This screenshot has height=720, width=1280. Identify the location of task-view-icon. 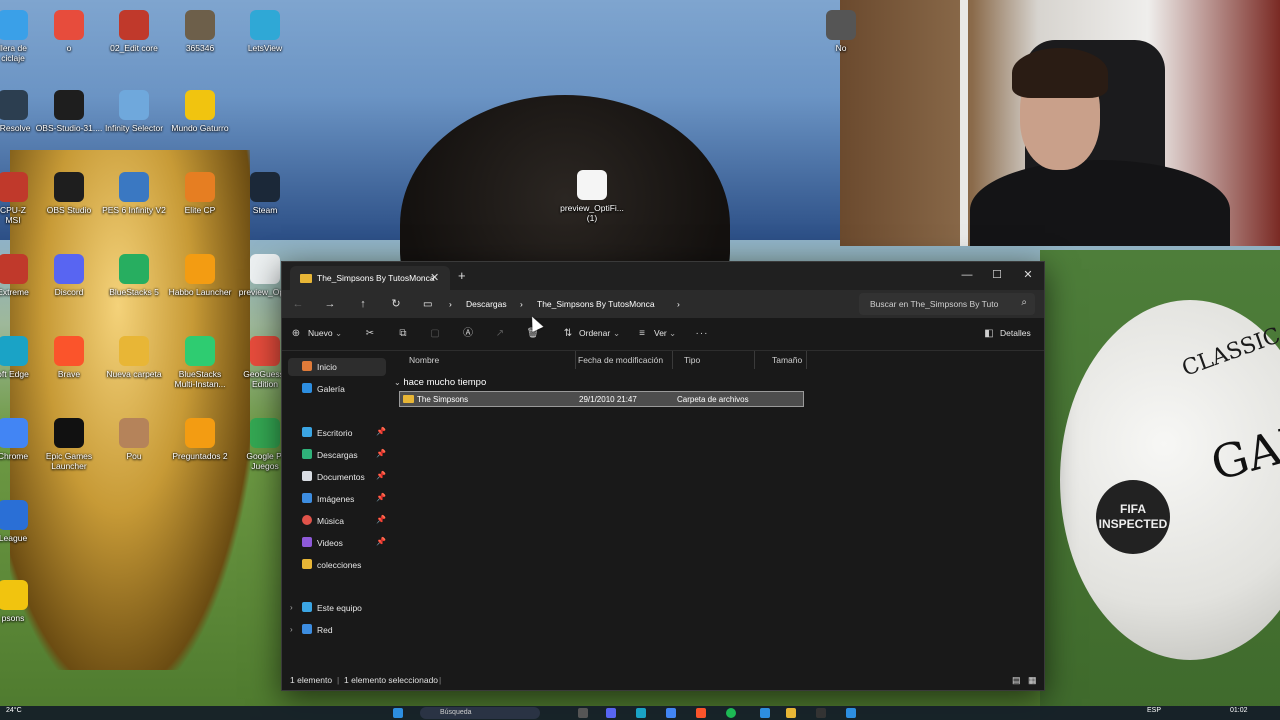
(583, 713).